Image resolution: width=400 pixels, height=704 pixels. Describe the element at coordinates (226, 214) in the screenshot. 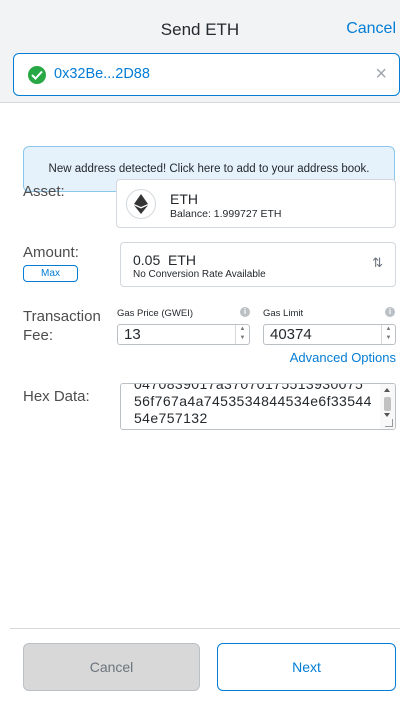

I see `asset-balance: Balance: 1.999727 ETH` at that location.